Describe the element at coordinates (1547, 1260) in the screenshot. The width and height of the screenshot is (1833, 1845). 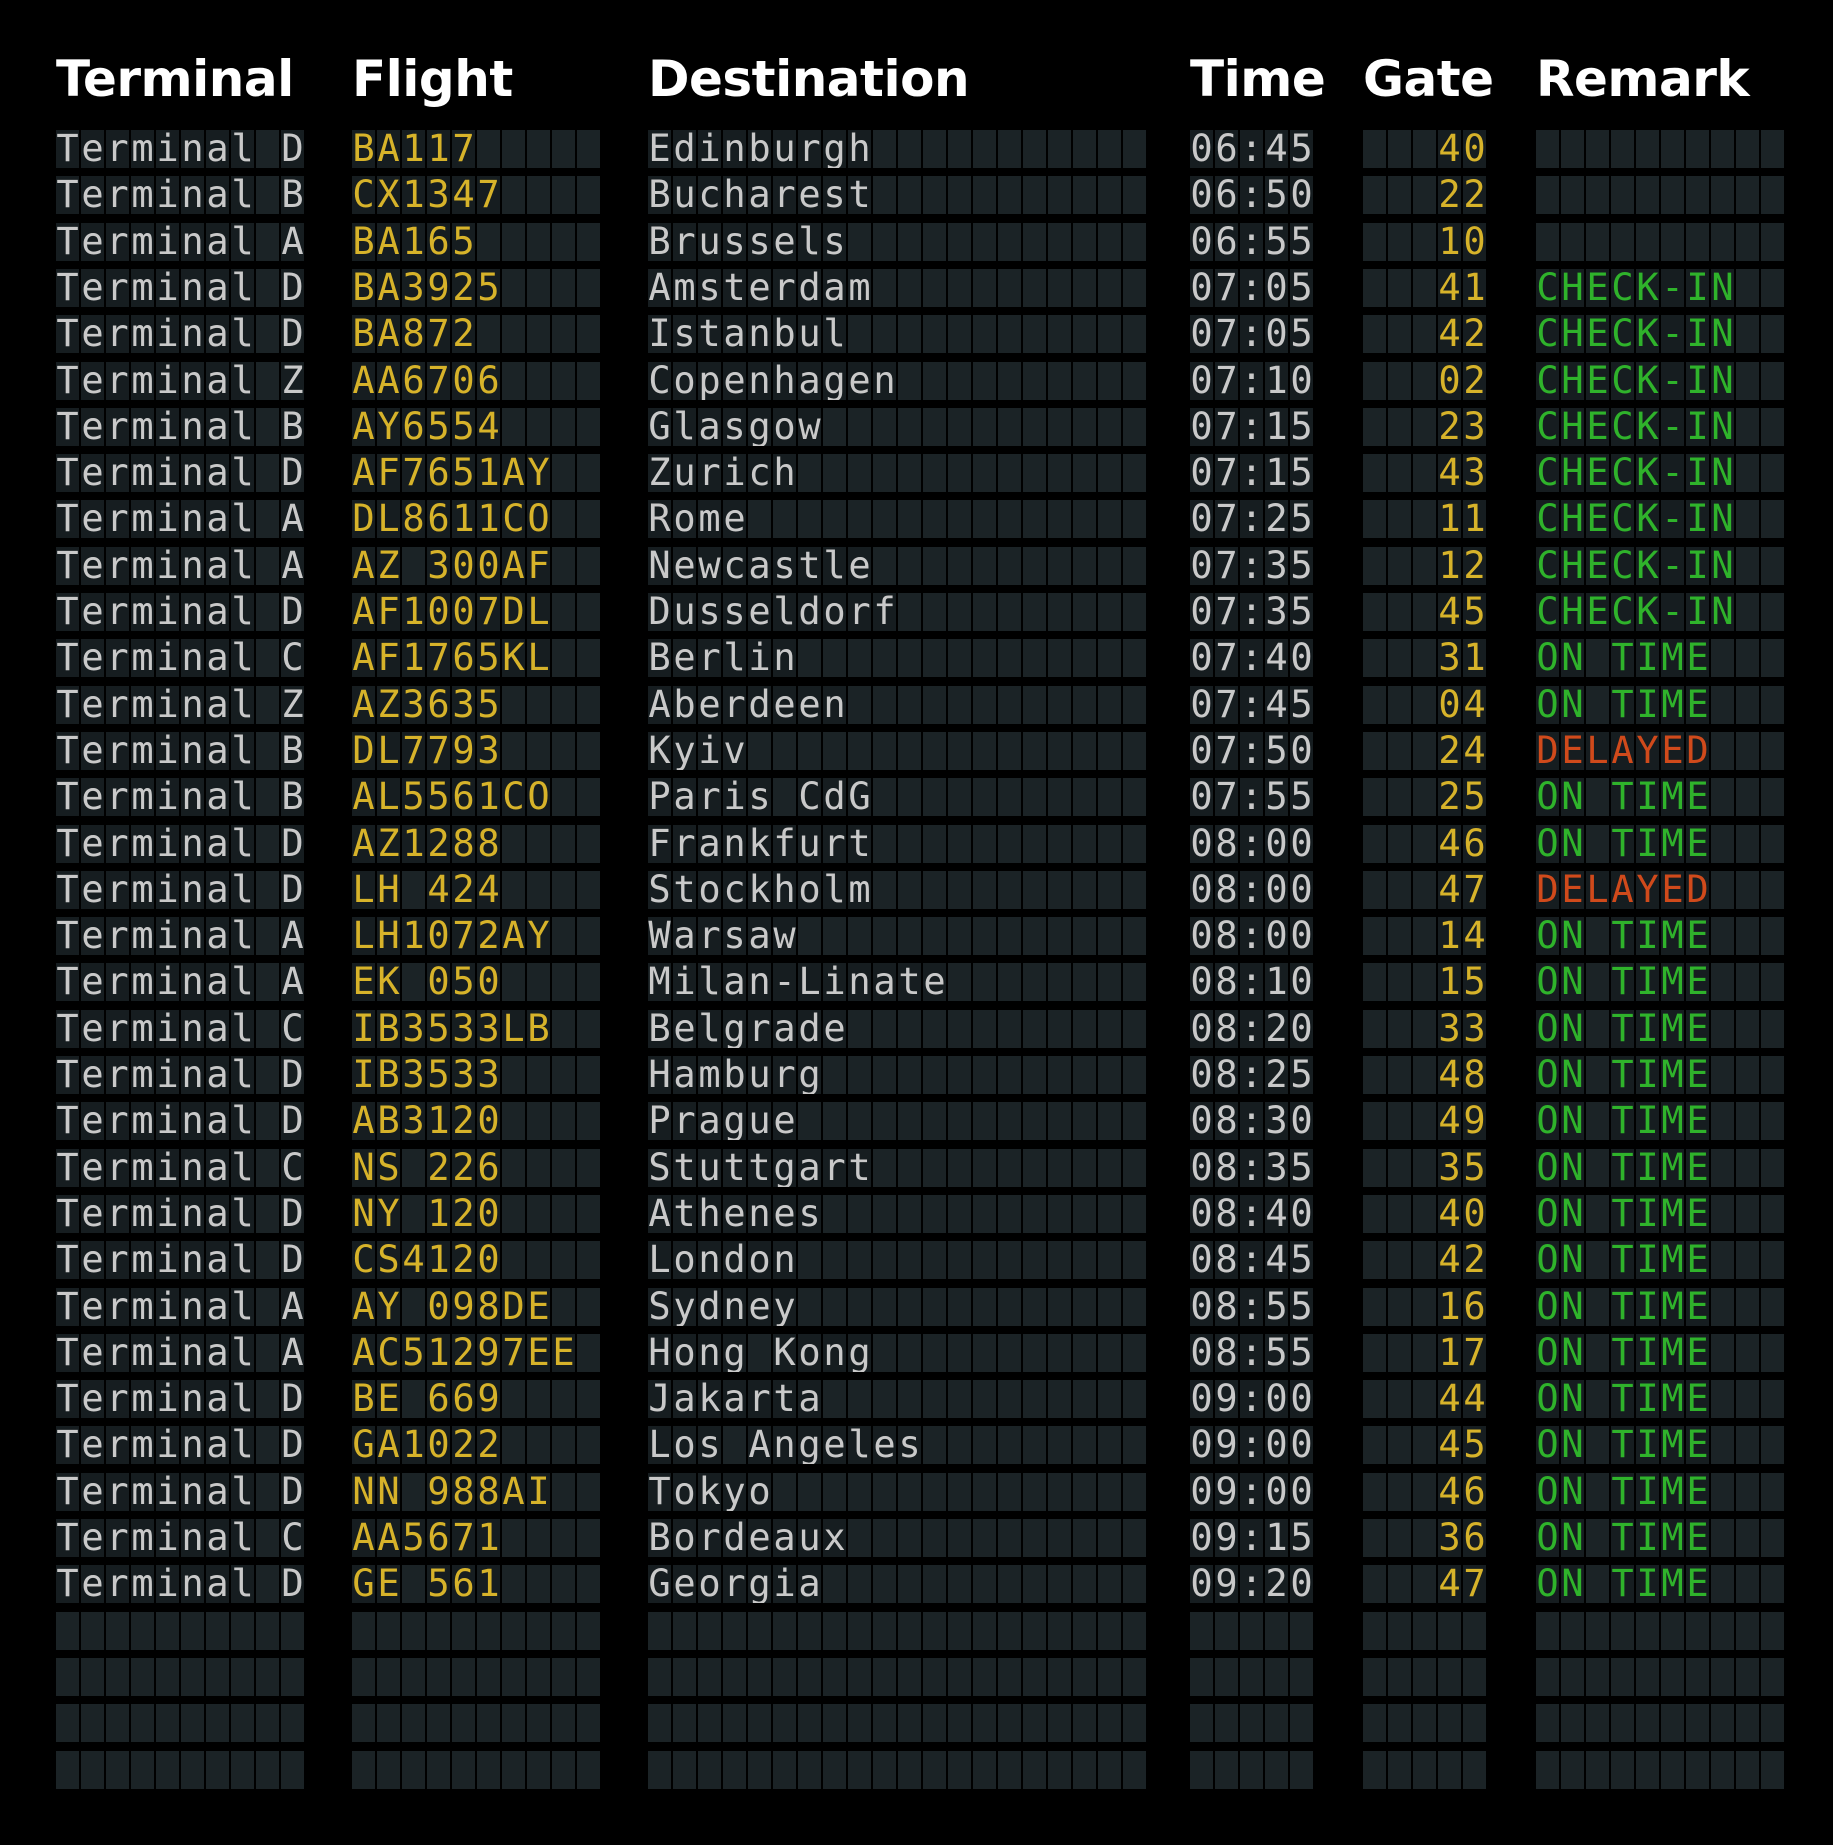
I see `flap-tile: O` at that location.